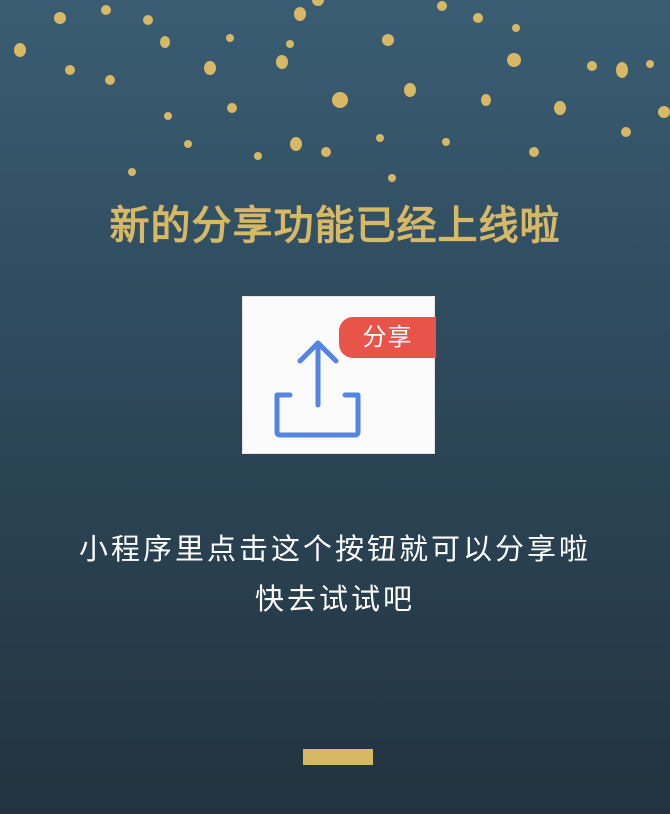 The width and height of the screenshot is (670, 814). I want to click on instruction-line-2: 快去试试吧, so click(334, 599).